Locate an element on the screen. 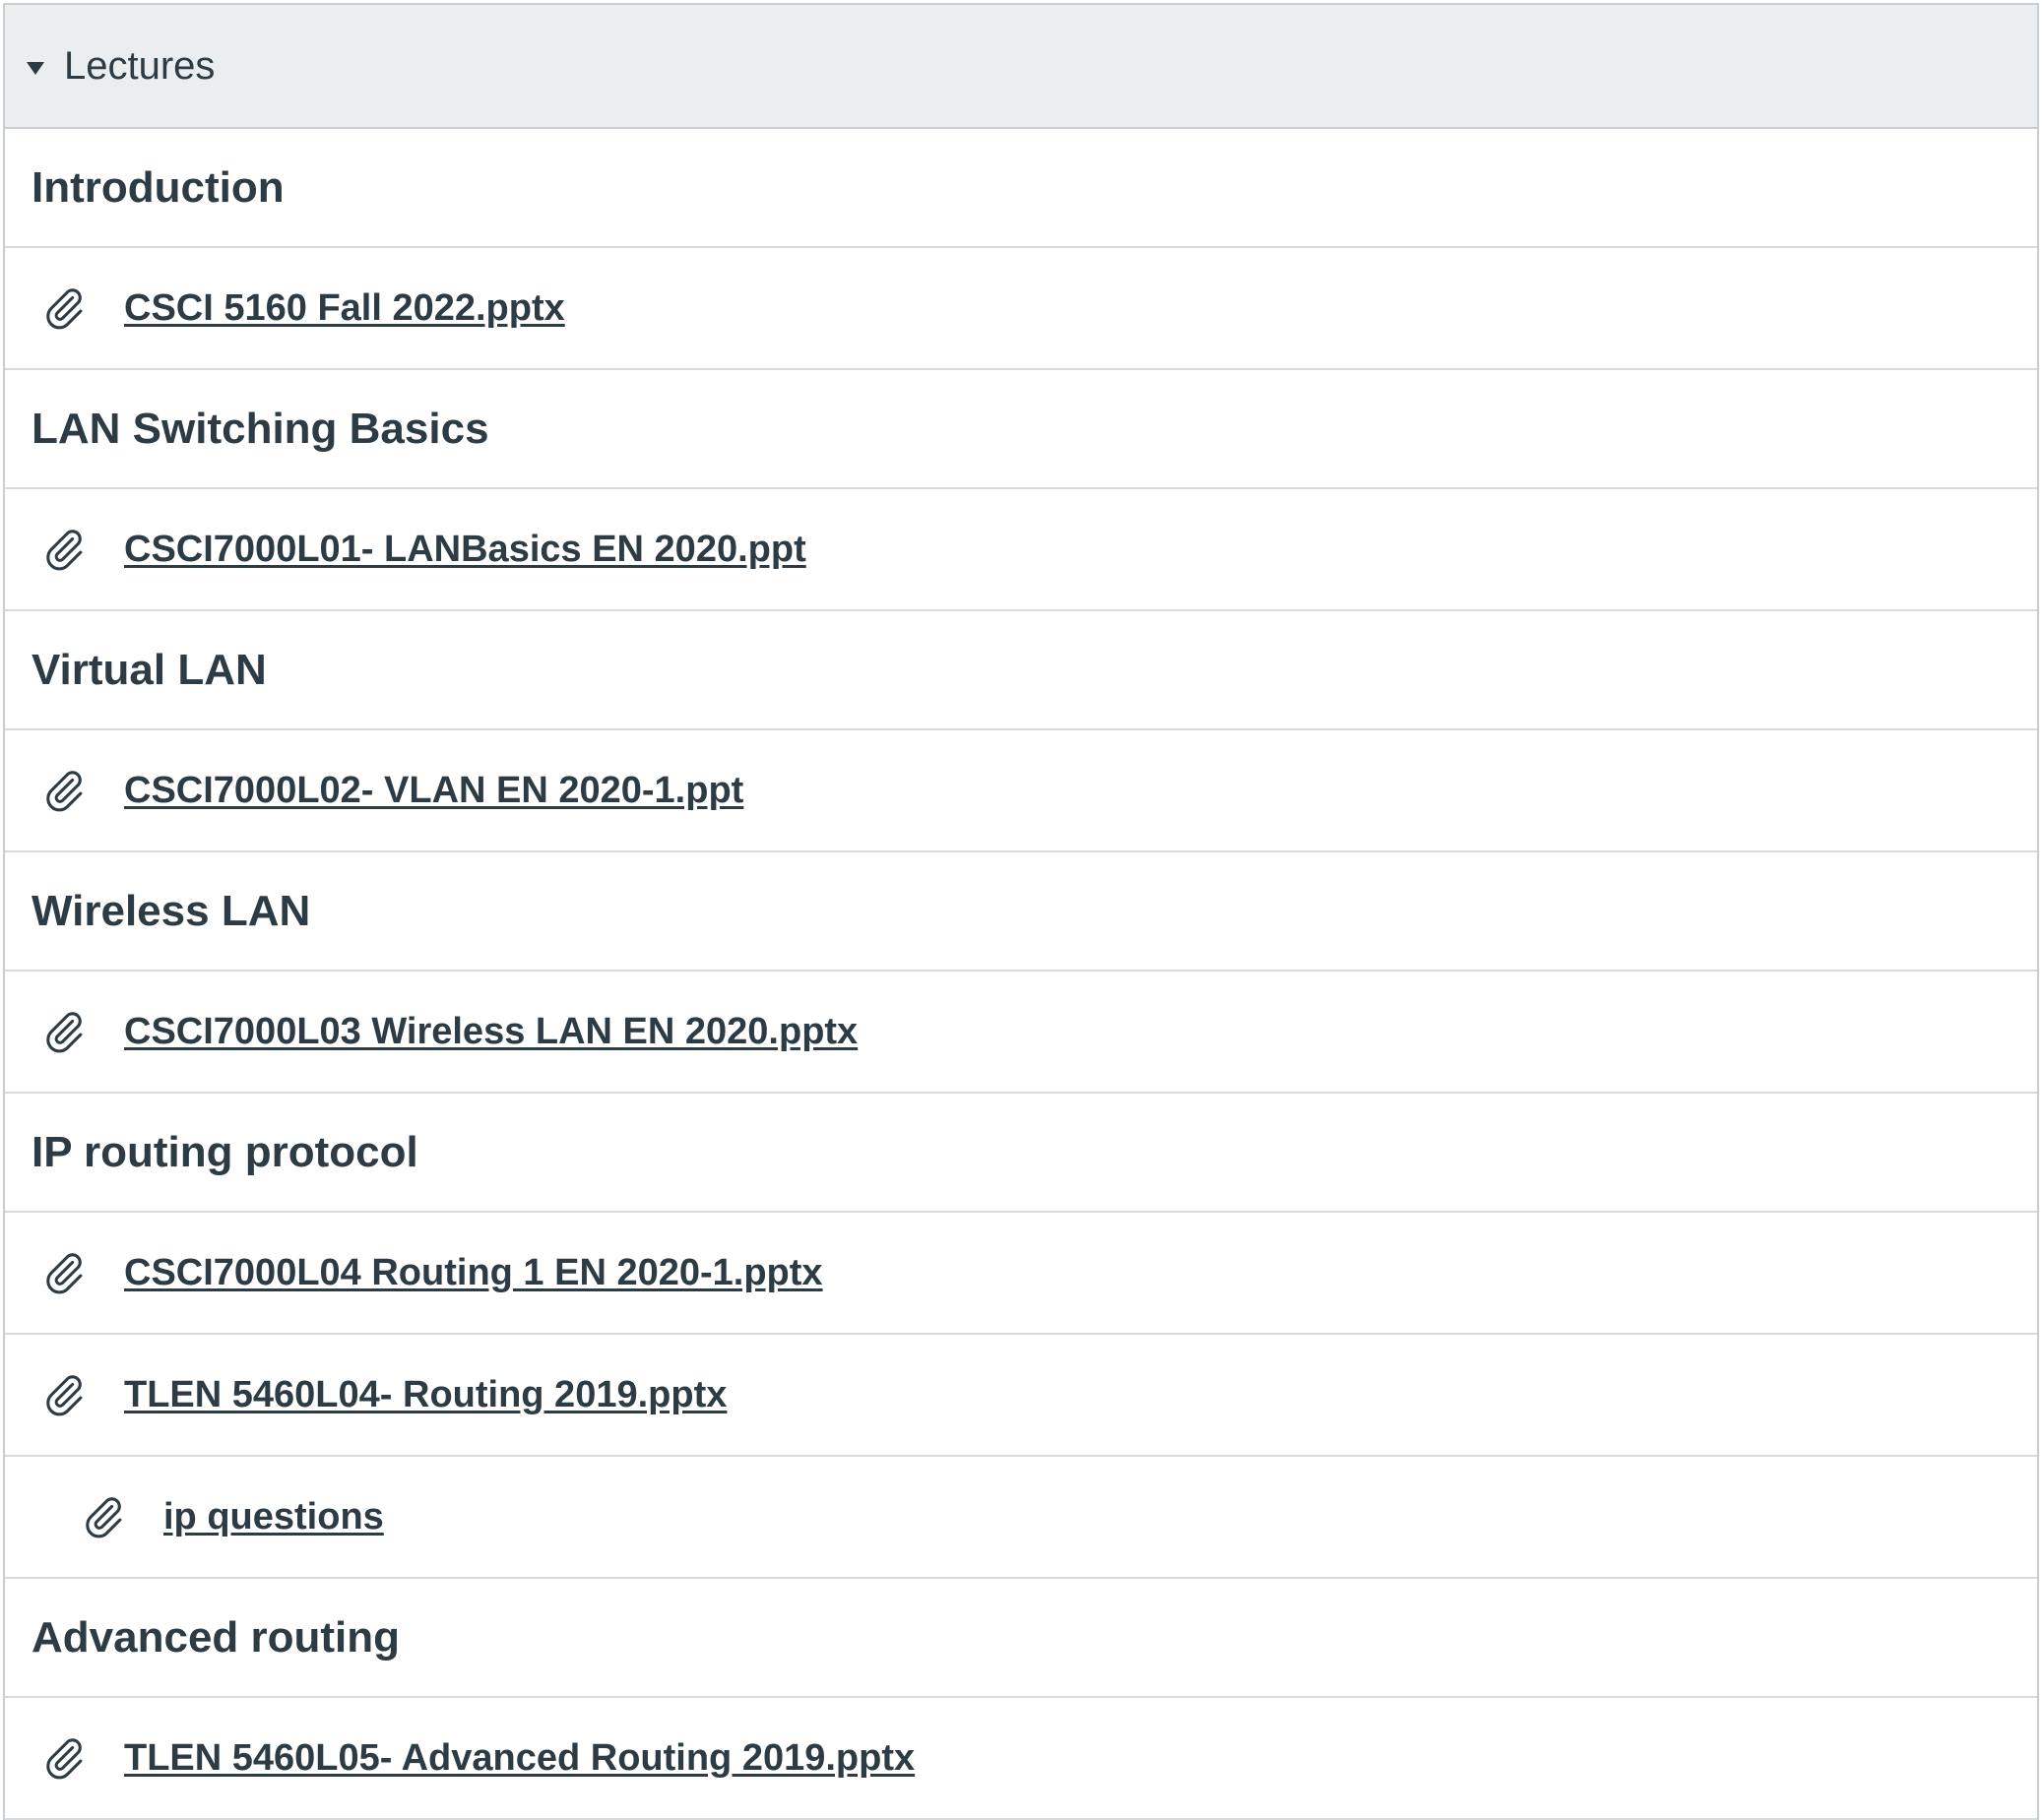 This screenshot has width=2044, height=1820. list-item: TLEN 5460L04- Routing 2019.pptx is located at coordinates (1021, 1396).